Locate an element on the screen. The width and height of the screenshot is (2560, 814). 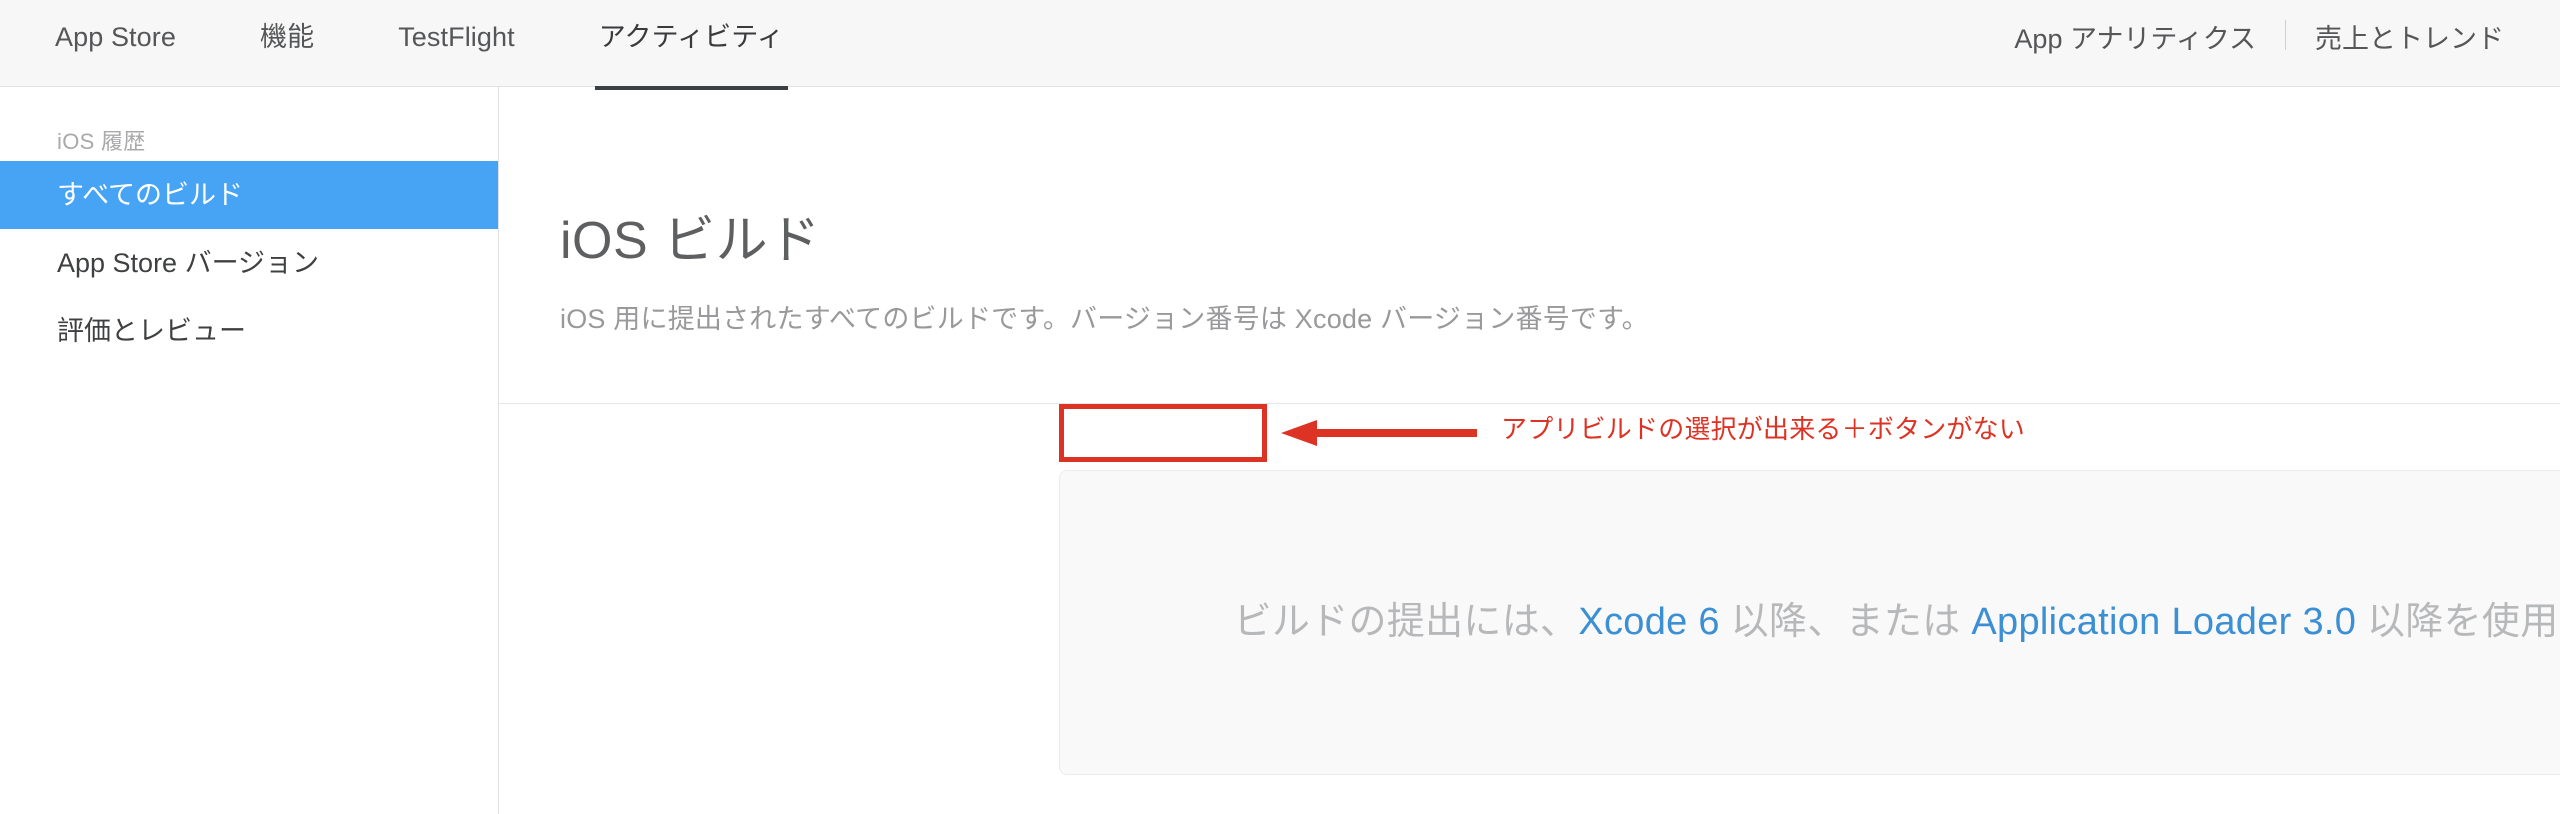
tab-app-store: App Store is located at coordinates (115, 25).